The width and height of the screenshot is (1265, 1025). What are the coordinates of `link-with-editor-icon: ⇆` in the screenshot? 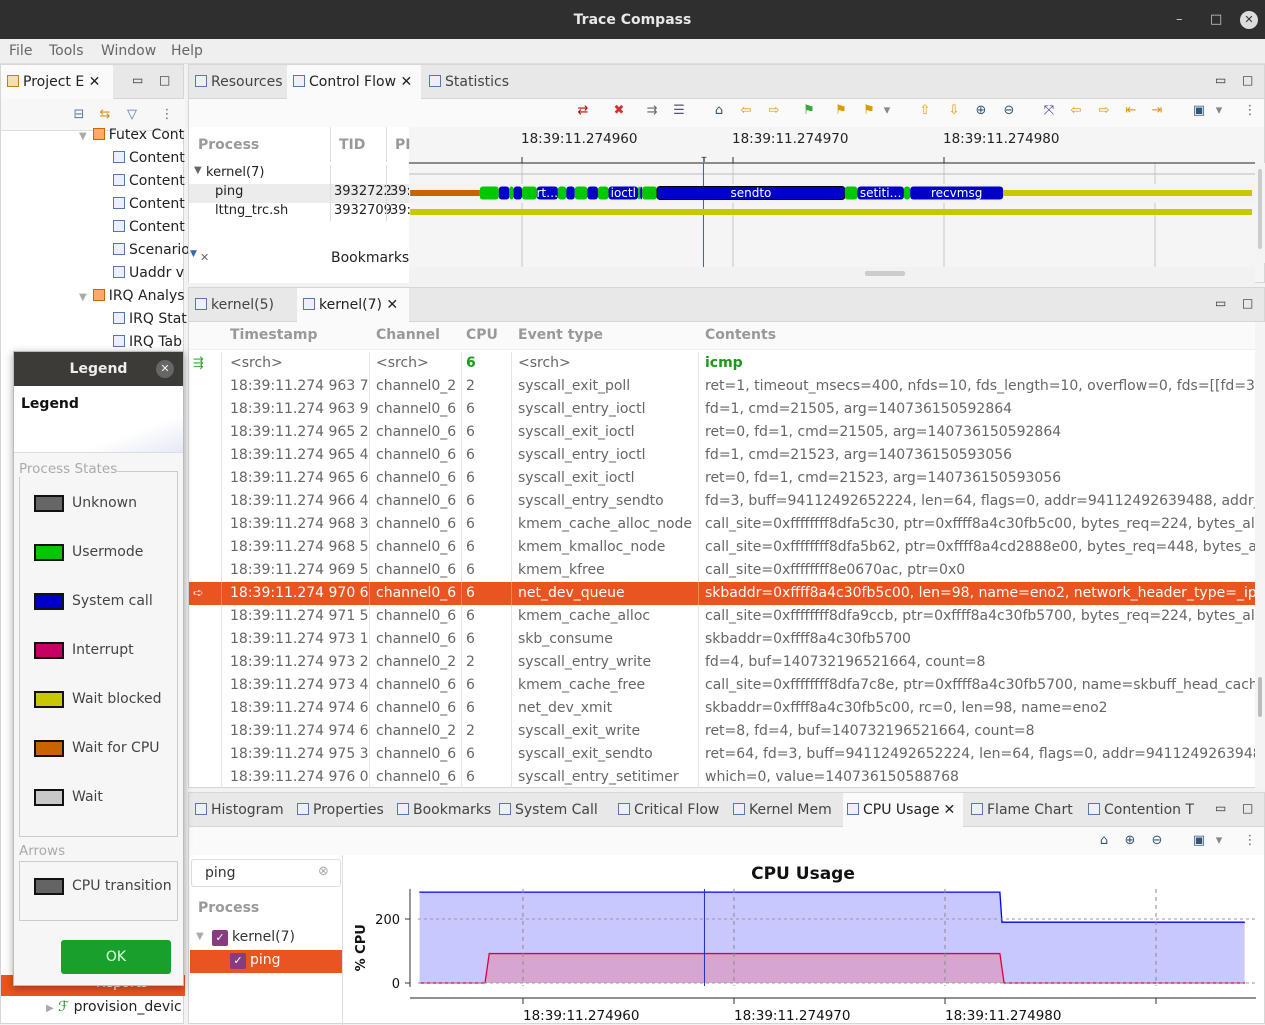 It's located at (105, 115).